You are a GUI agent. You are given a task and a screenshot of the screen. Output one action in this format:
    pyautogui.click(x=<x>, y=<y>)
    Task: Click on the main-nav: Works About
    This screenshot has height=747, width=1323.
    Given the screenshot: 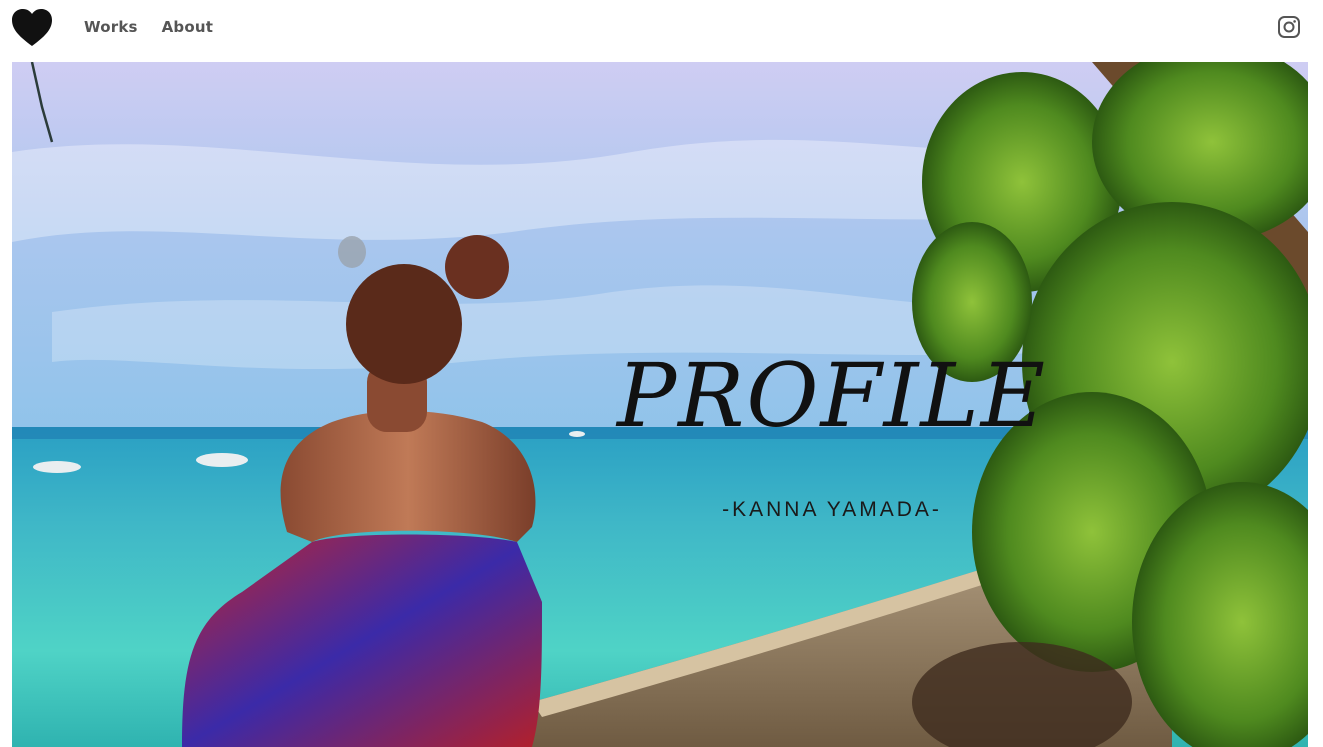 What is the action you would take?
    pyautogui.click(x=148, y=27)
    